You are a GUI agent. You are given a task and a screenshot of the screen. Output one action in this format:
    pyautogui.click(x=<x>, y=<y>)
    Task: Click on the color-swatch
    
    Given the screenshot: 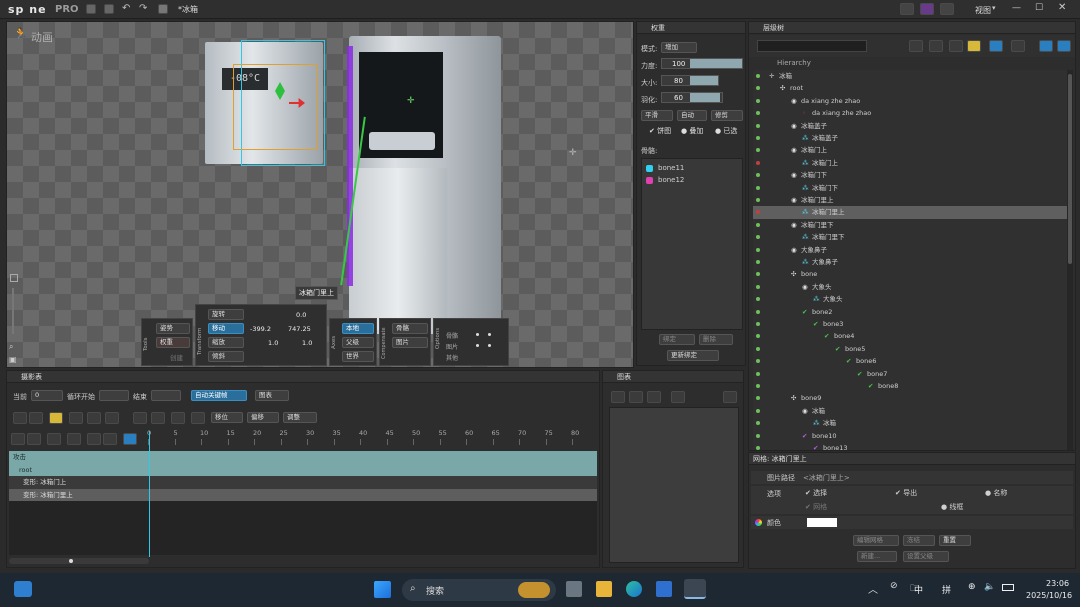 What is the action you would take?
    pyautogui.click(x=822, y=522)
    